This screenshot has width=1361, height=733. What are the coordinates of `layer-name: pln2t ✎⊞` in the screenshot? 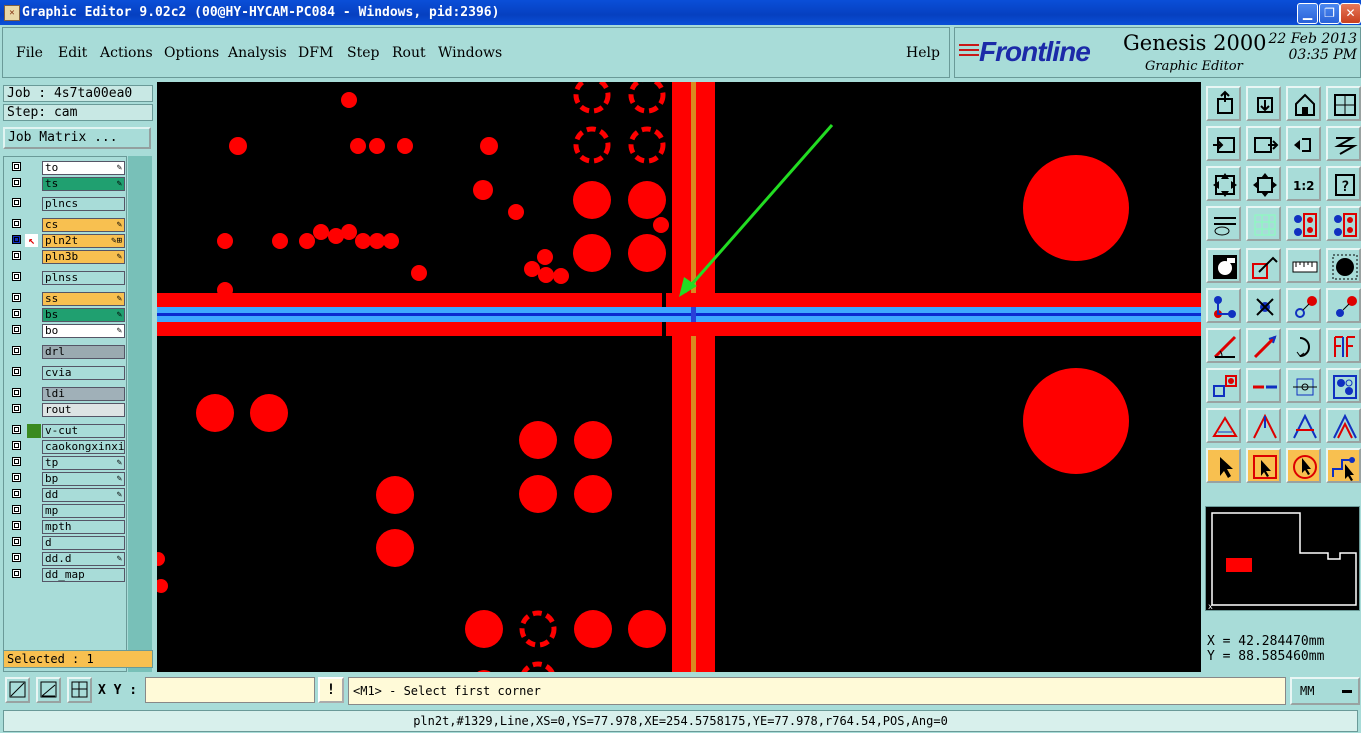 It's located at (83, 241).